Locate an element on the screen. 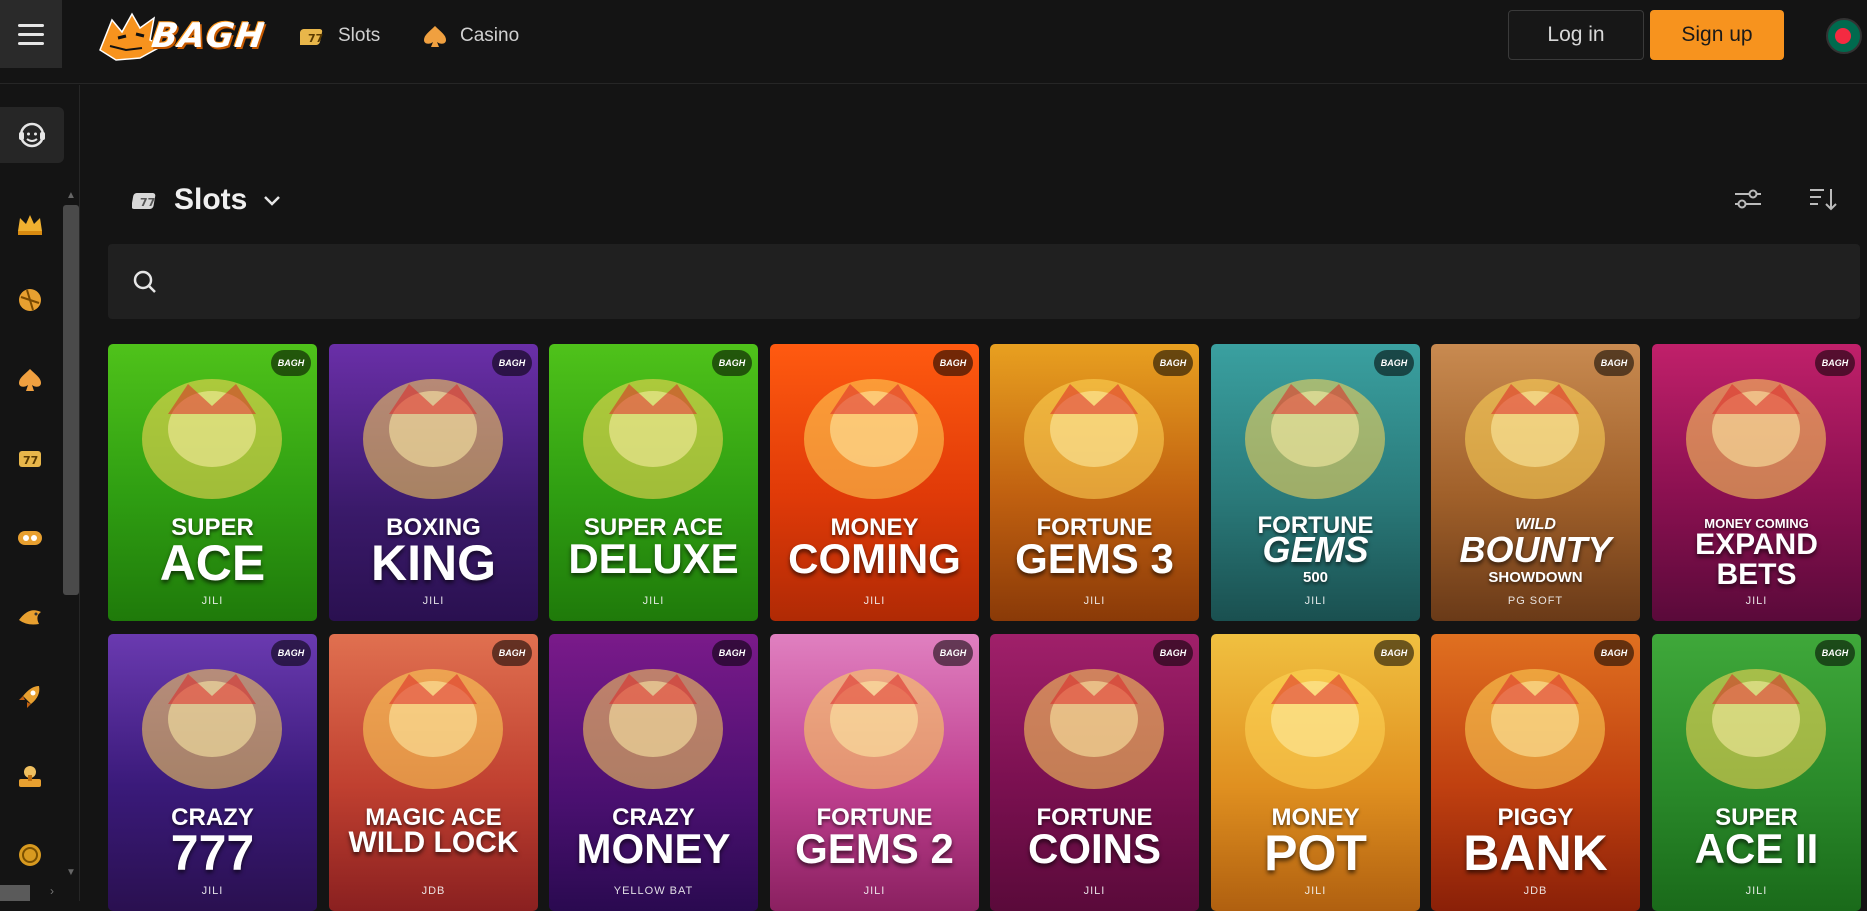  game-card: BAGH CRAZY 777 JILI is located at coordinates (212, 772).